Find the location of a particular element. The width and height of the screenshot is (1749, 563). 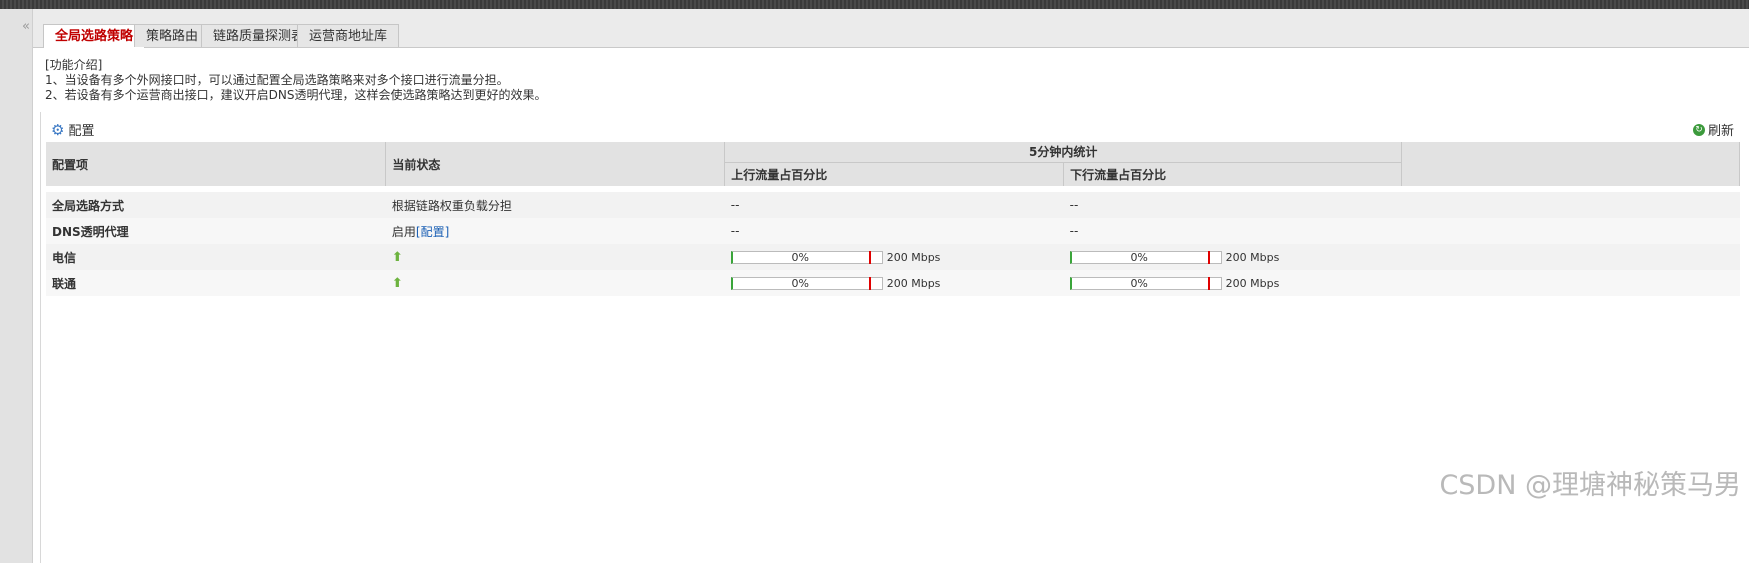

gear-icon: ⚙ is located at coordinates (58, 129).